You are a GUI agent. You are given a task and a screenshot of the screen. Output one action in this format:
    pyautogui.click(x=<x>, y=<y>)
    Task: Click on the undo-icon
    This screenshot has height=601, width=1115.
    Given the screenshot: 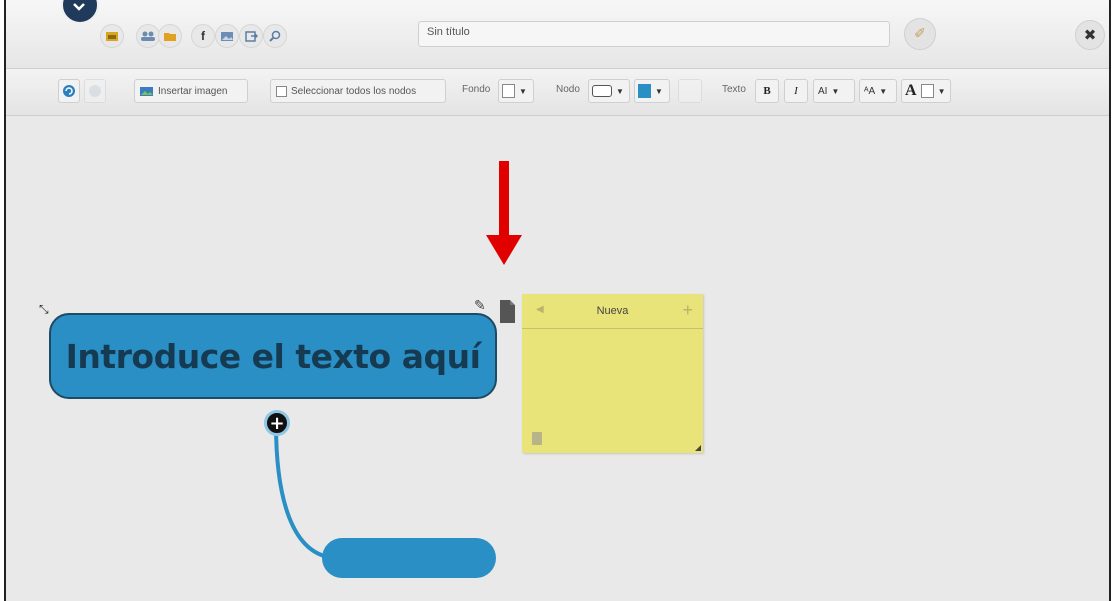 What is the action you would take?
    pyautogui.click(x=69, y=91)
    